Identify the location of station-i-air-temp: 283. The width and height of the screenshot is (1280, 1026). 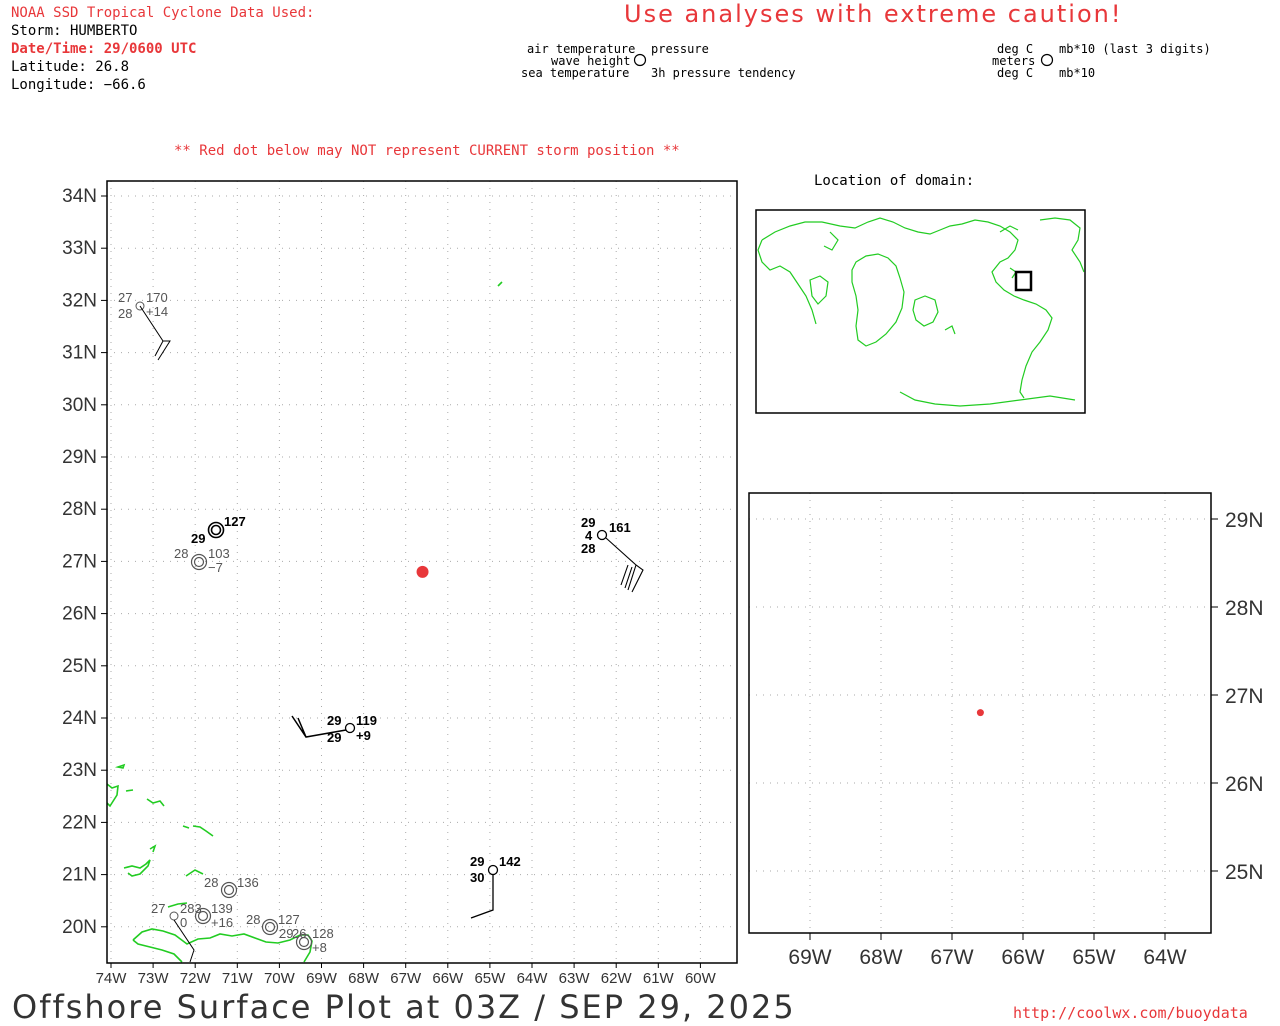
(191, 908).